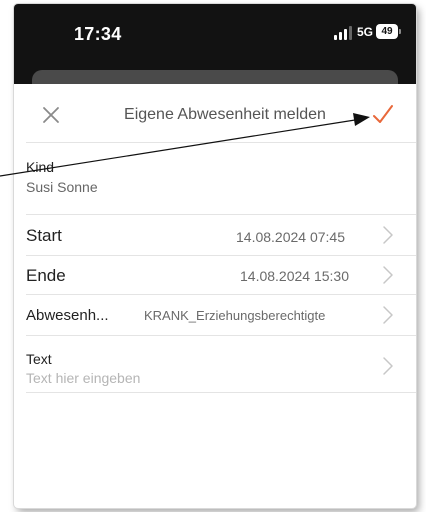 This screenshot has width=426, height=512. I want to click on text-label: Text, so click(39, 359).